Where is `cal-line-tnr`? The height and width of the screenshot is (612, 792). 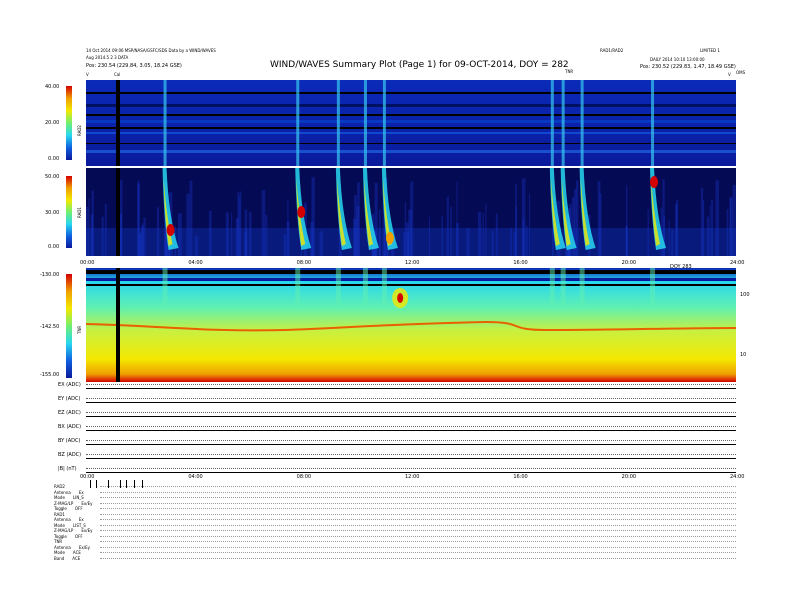 cal-line-tnr is located at coordinates (118, 325).